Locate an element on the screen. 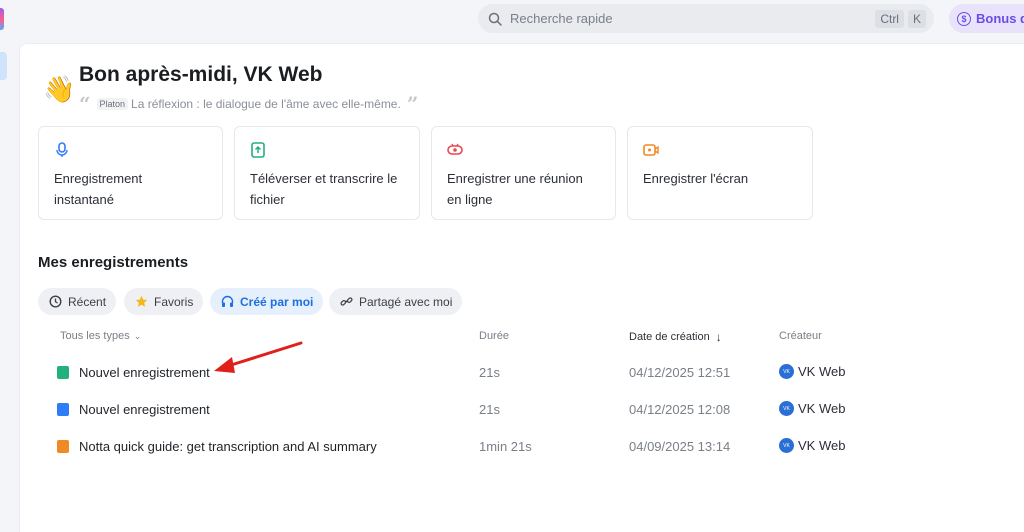 The width and height of the screenshot is (1024, 532). sort-desc-icon: ↓ is located at coordinates (718, 337).